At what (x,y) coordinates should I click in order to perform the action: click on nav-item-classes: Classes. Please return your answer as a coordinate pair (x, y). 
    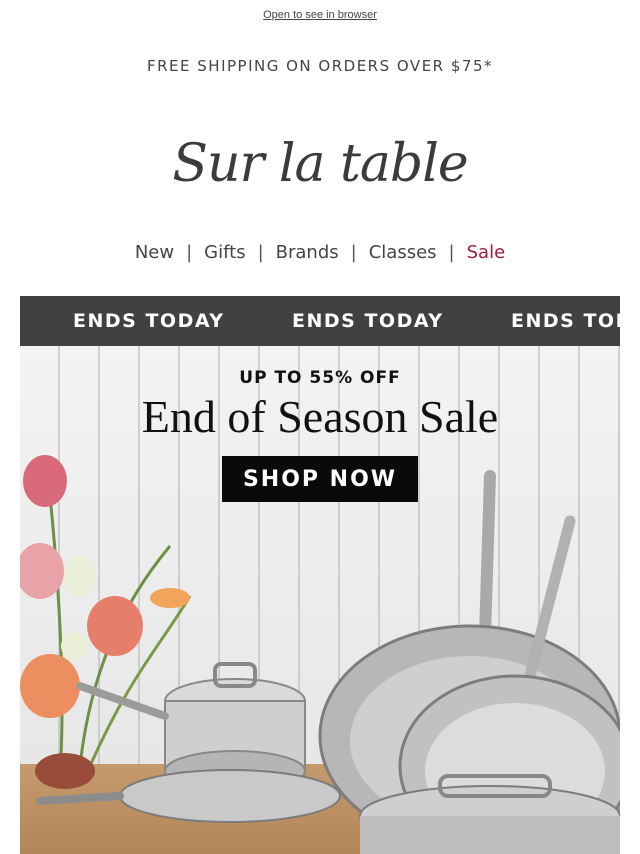
    Looking at the image, I should click on (403, 252).